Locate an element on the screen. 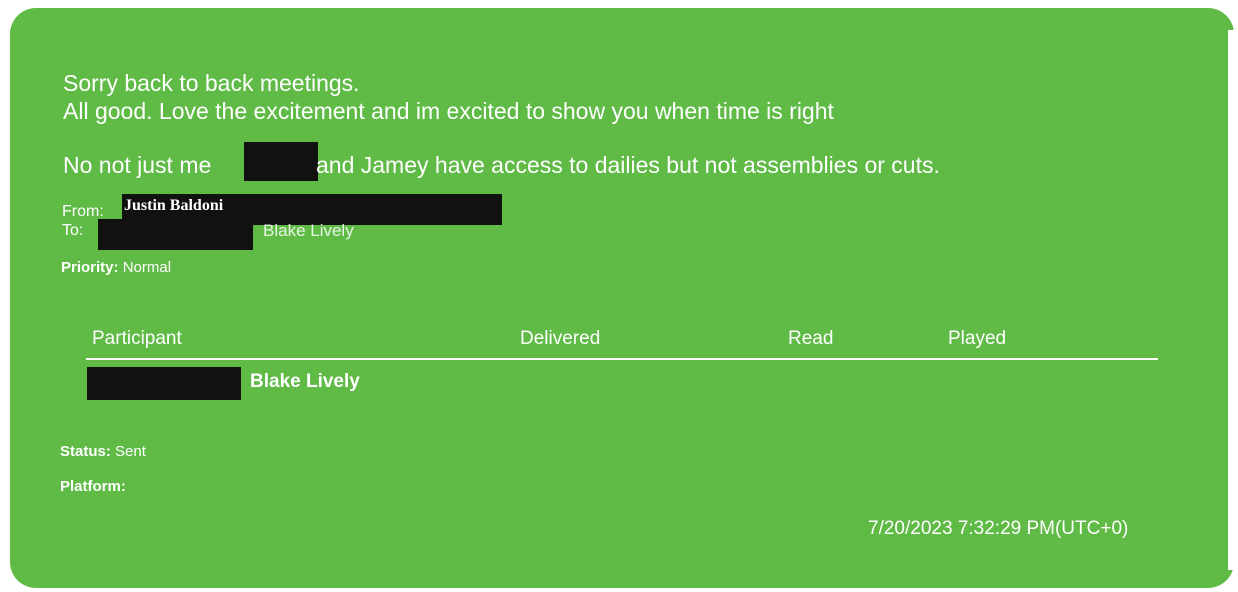 The height and width of the screenshot is (592, 1238). platform-row: Platform: is located at coordinates (93, 487).